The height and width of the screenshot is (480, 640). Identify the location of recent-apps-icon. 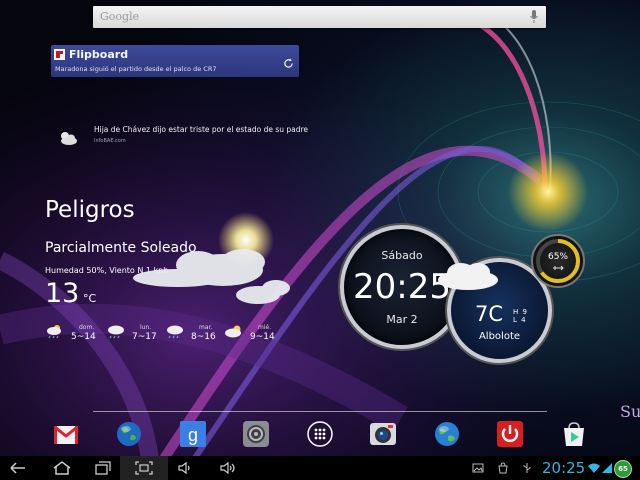
(103, 468).